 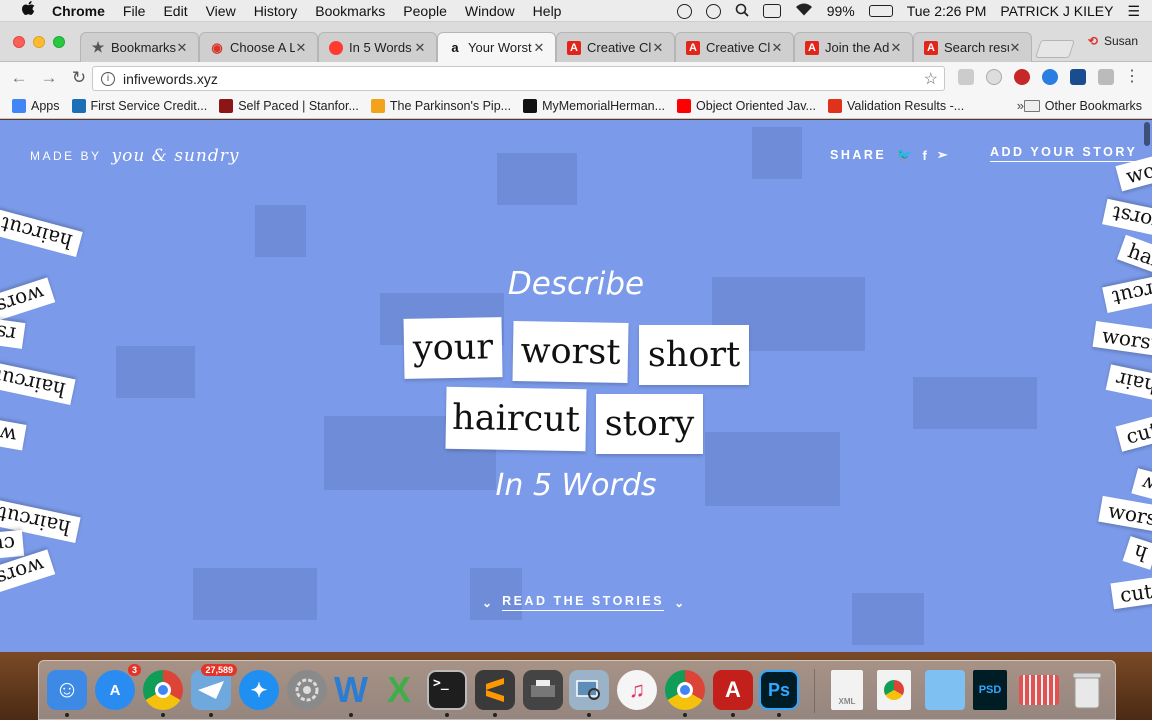 I want to click on notification-center-icon: ☰, so click(x=1133, y=11).